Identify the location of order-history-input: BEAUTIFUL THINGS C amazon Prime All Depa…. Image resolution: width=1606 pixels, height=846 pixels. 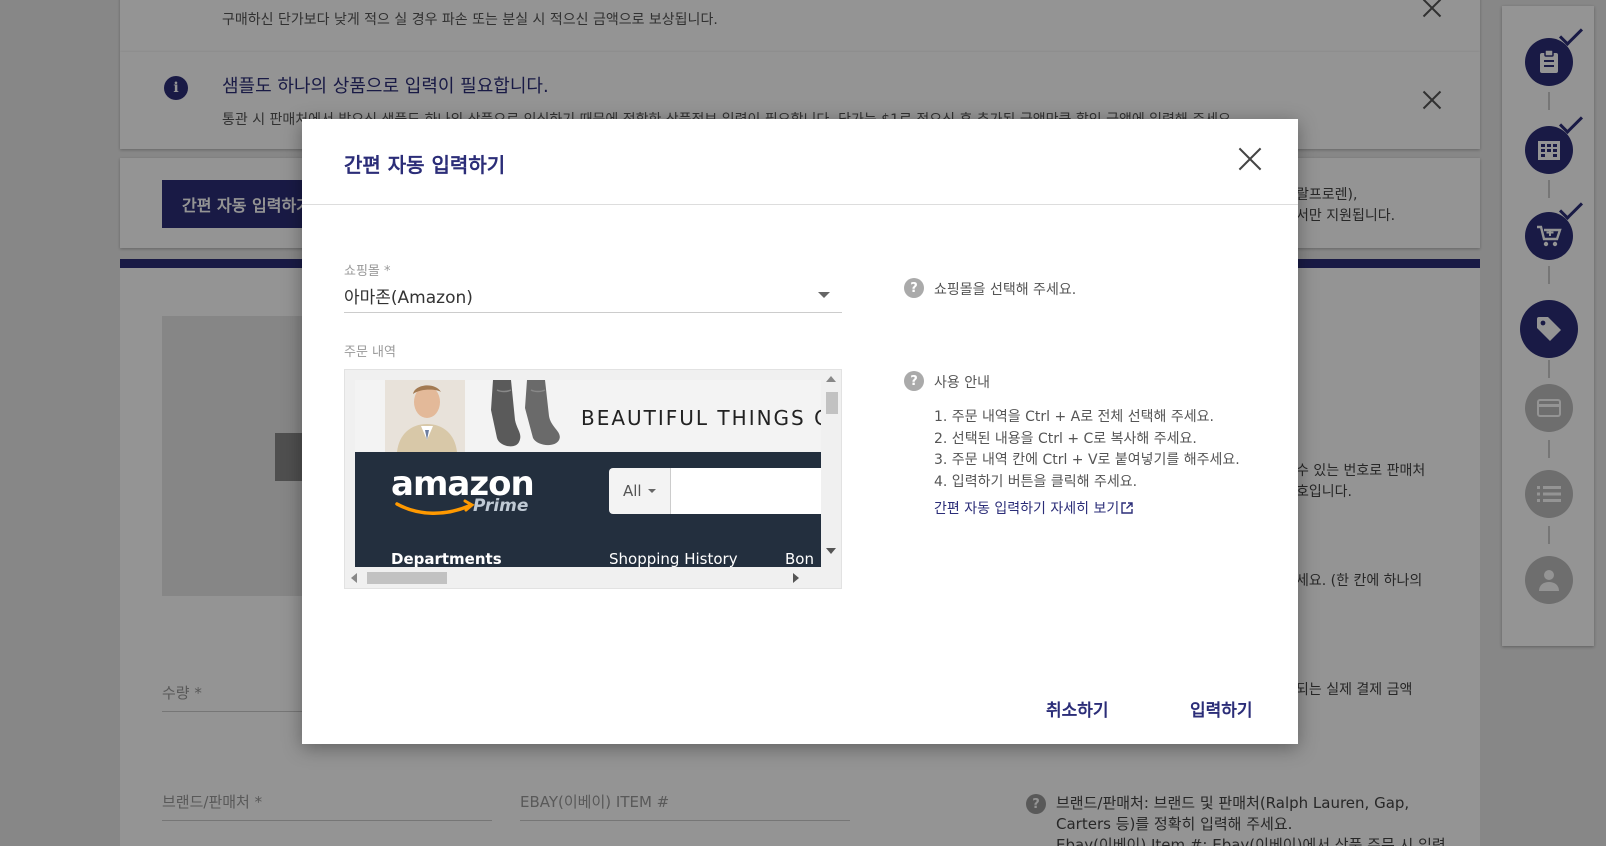
(593, 479).